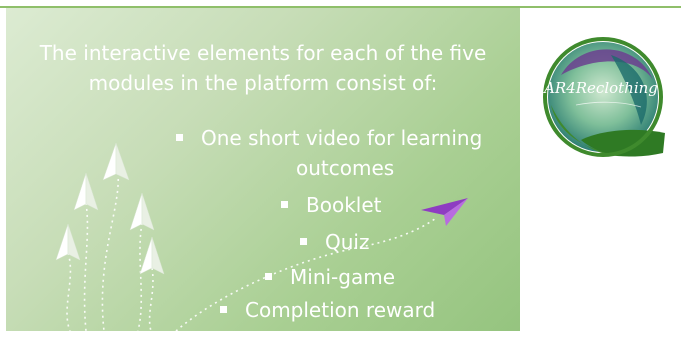 The width and height of the screenshot is (681, 339). Describe the element at coordinates (116, 161) in the screenshot. I see `paper-plane-icon` at that location.